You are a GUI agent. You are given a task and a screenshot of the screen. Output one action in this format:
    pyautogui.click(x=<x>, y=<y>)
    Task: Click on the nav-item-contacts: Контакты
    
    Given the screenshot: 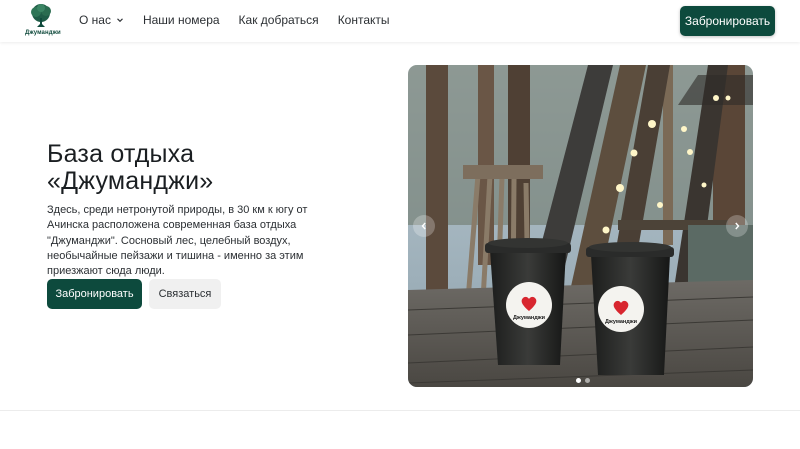 What is the action you would take?
    pyautogui.click(x=364, y=20)
    